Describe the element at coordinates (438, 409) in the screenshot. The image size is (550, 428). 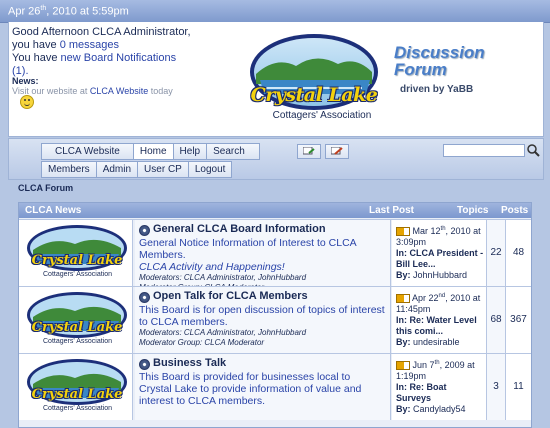
I see `last-post-author: Candylady54` at that location.